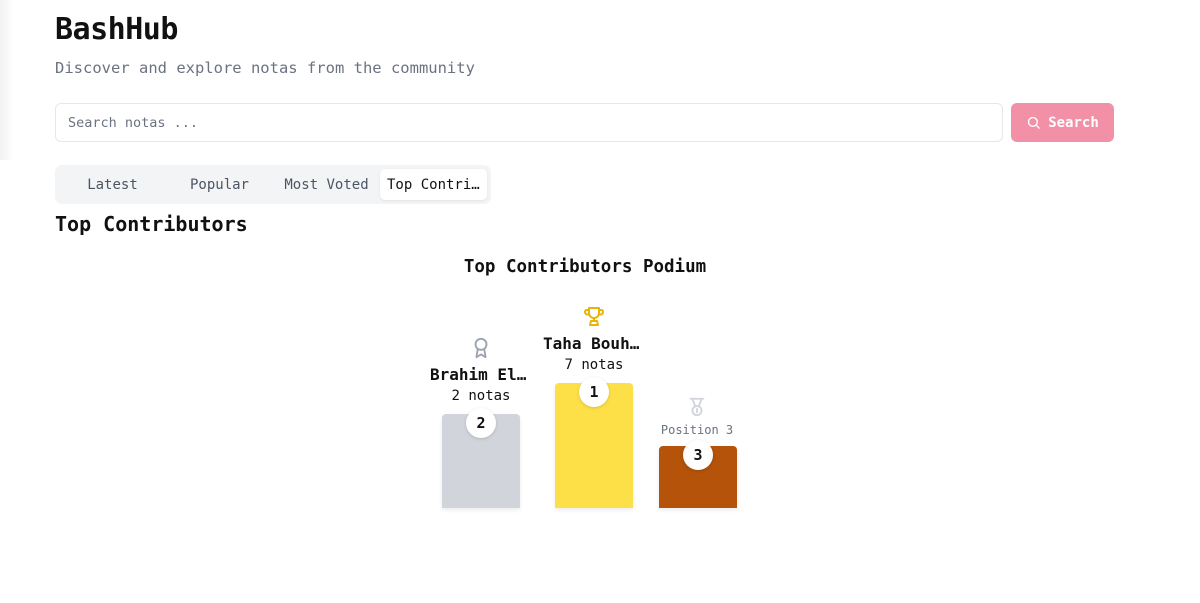  I want to click on tab-latest: Latest, so click(112, 184).